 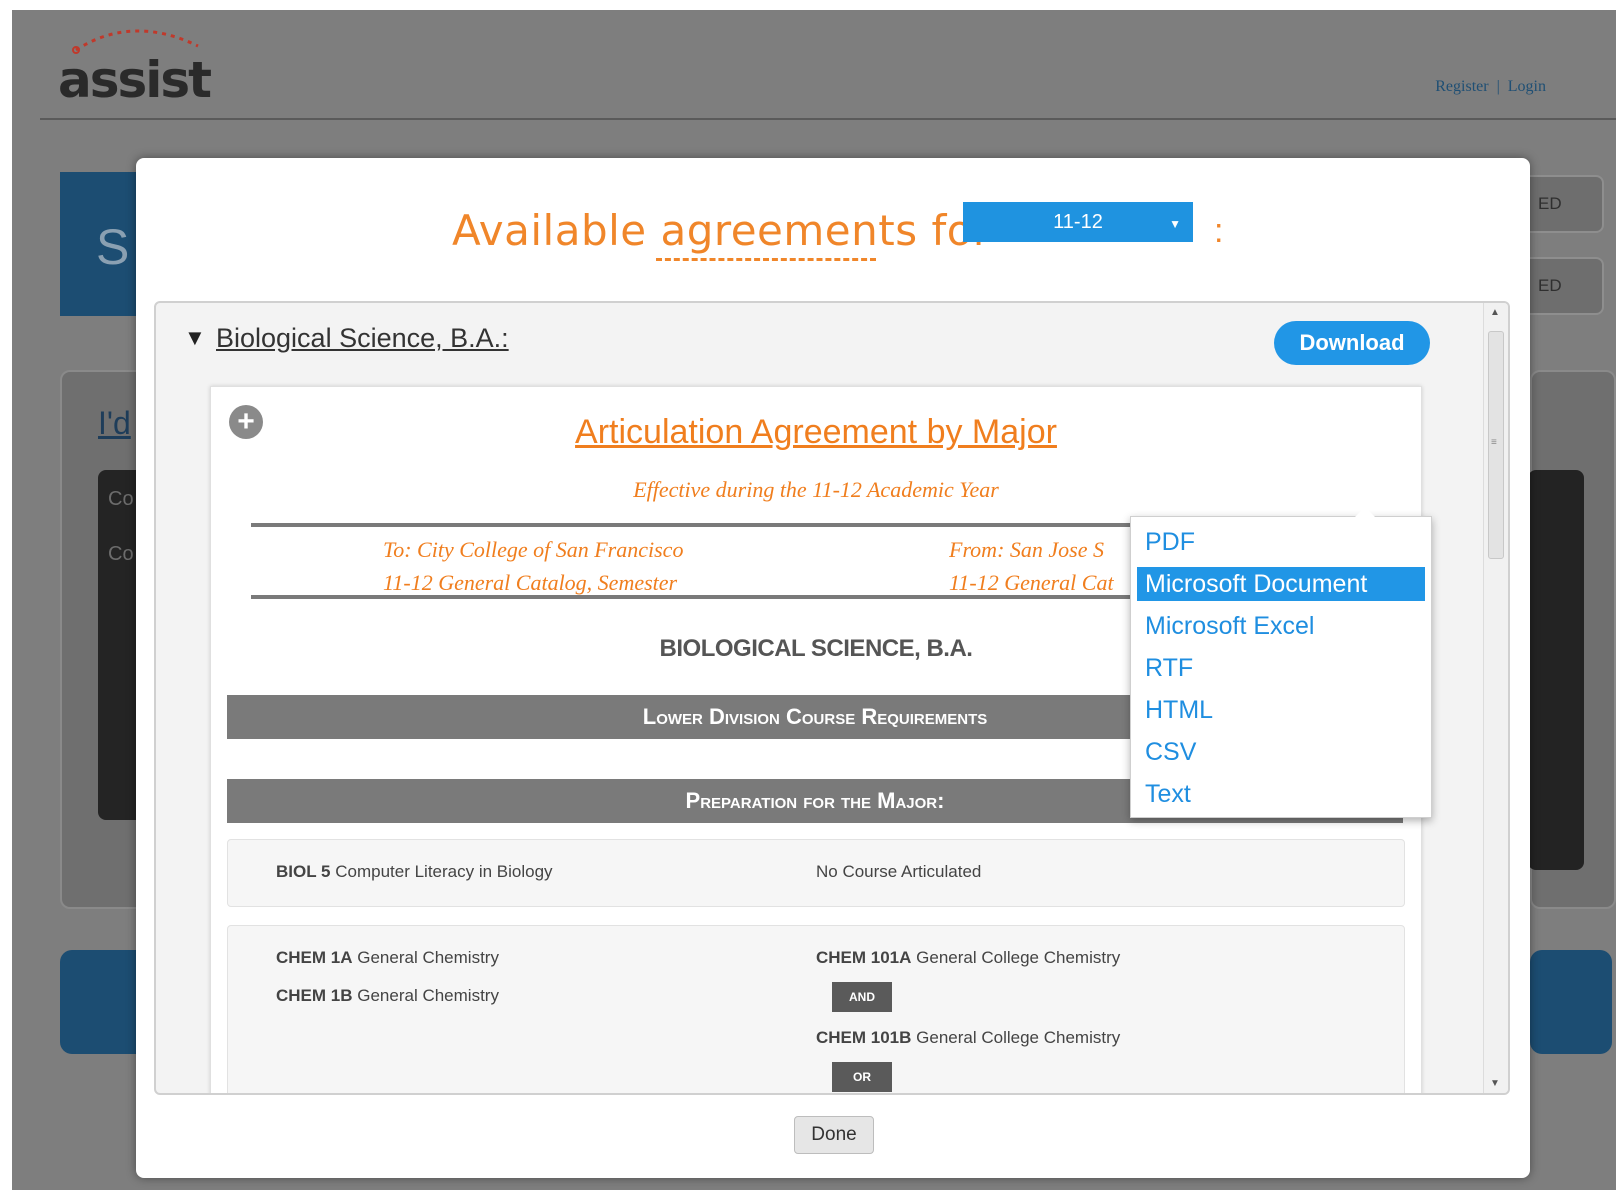 What do you see at coordinates (1495, 312) in the screenshot?
I see `scroll-up-arrow-icon: ▲` at bounding box center [1495, 312].